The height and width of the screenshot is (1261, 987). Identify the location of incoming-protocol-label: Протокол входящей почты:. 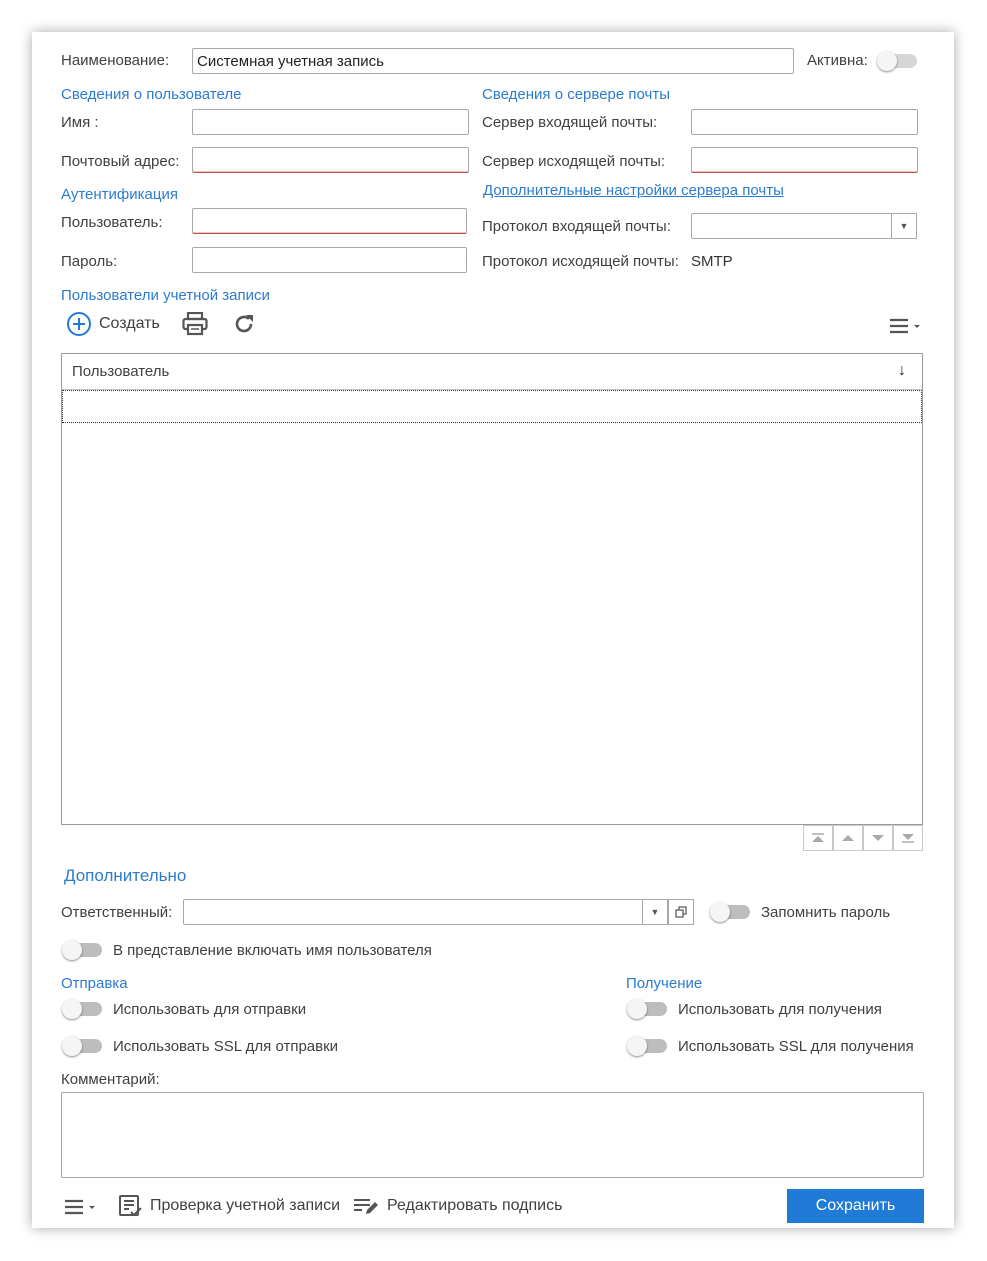
(576, 226).